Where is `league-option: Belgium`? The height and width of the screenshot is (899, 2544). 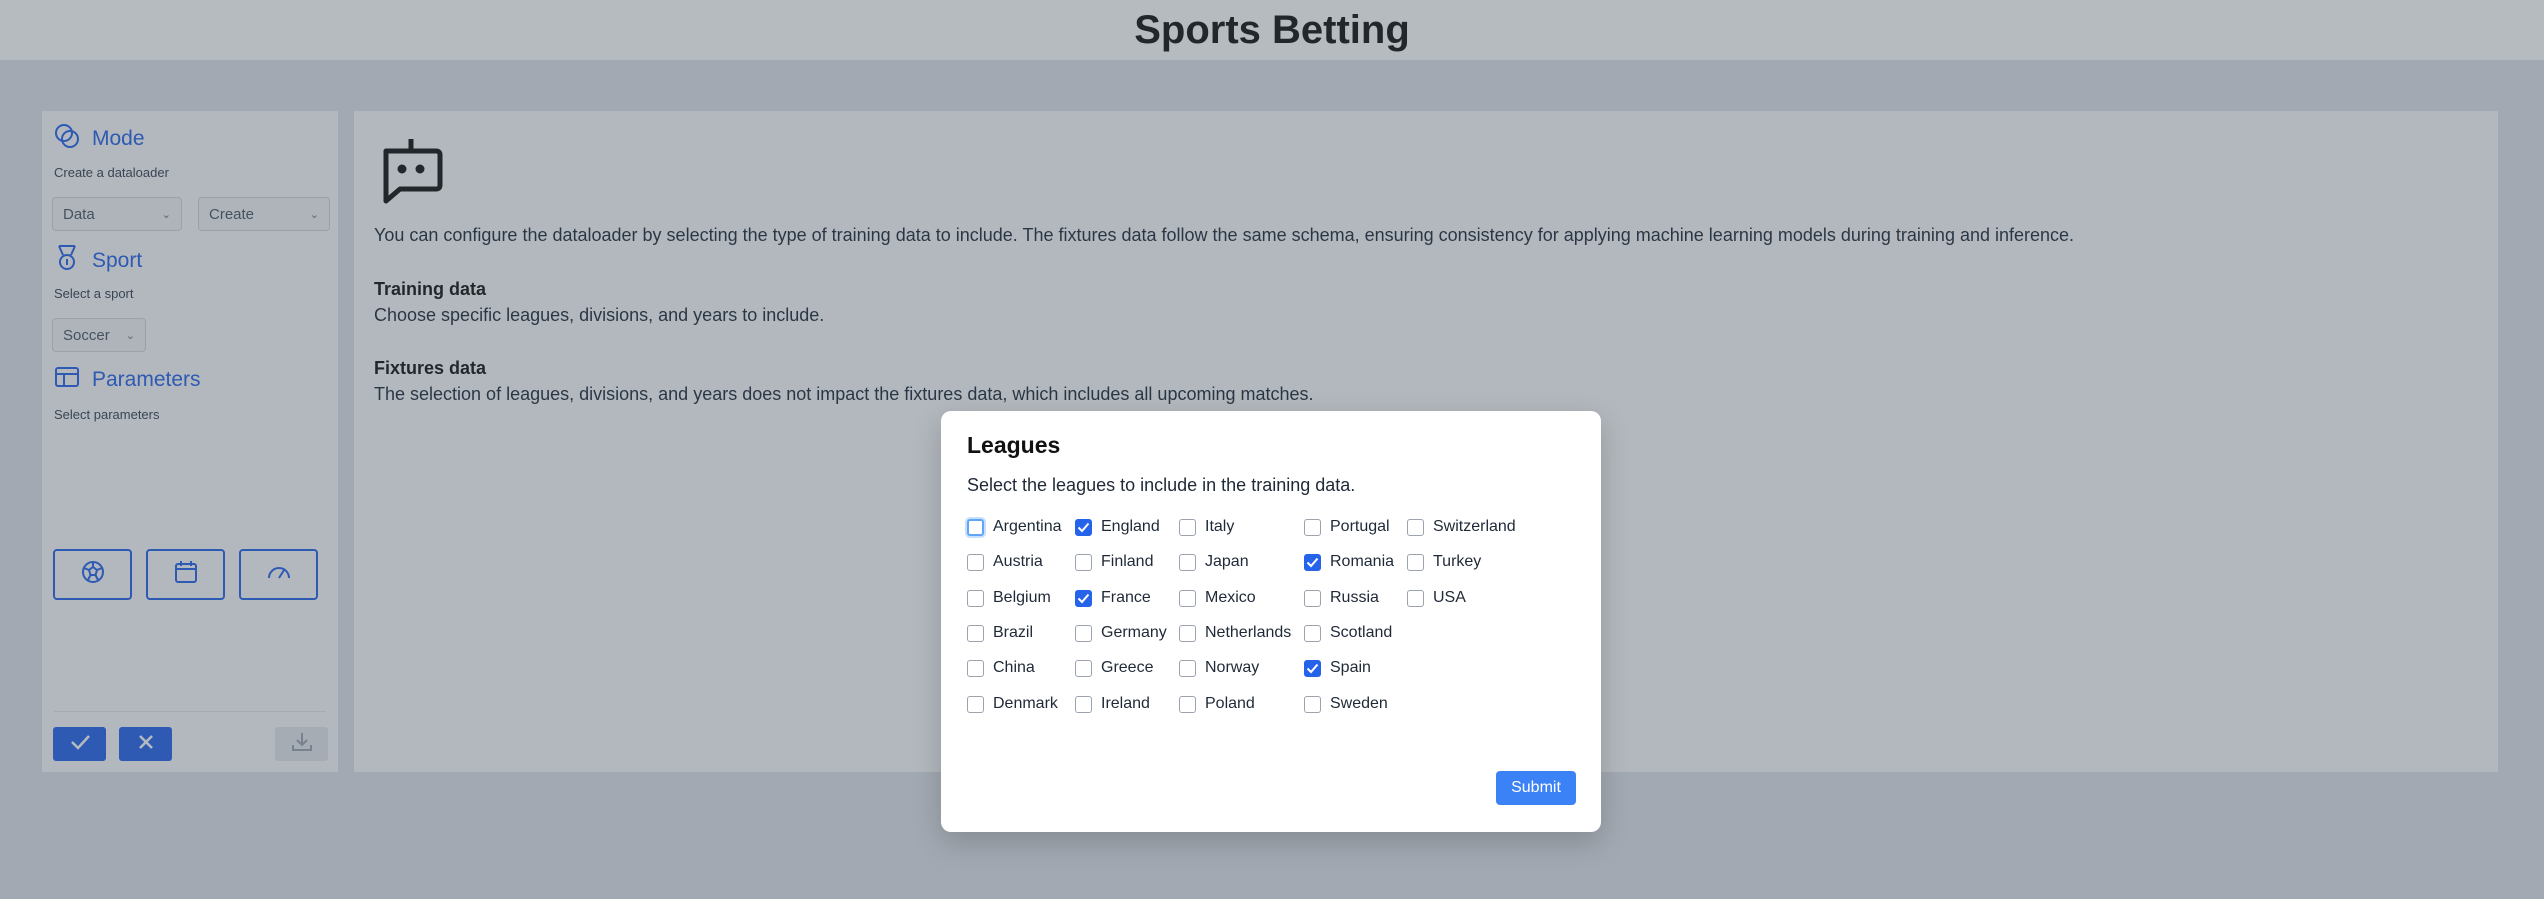 league-option: Belgium is located at coordinates (1009, 598).